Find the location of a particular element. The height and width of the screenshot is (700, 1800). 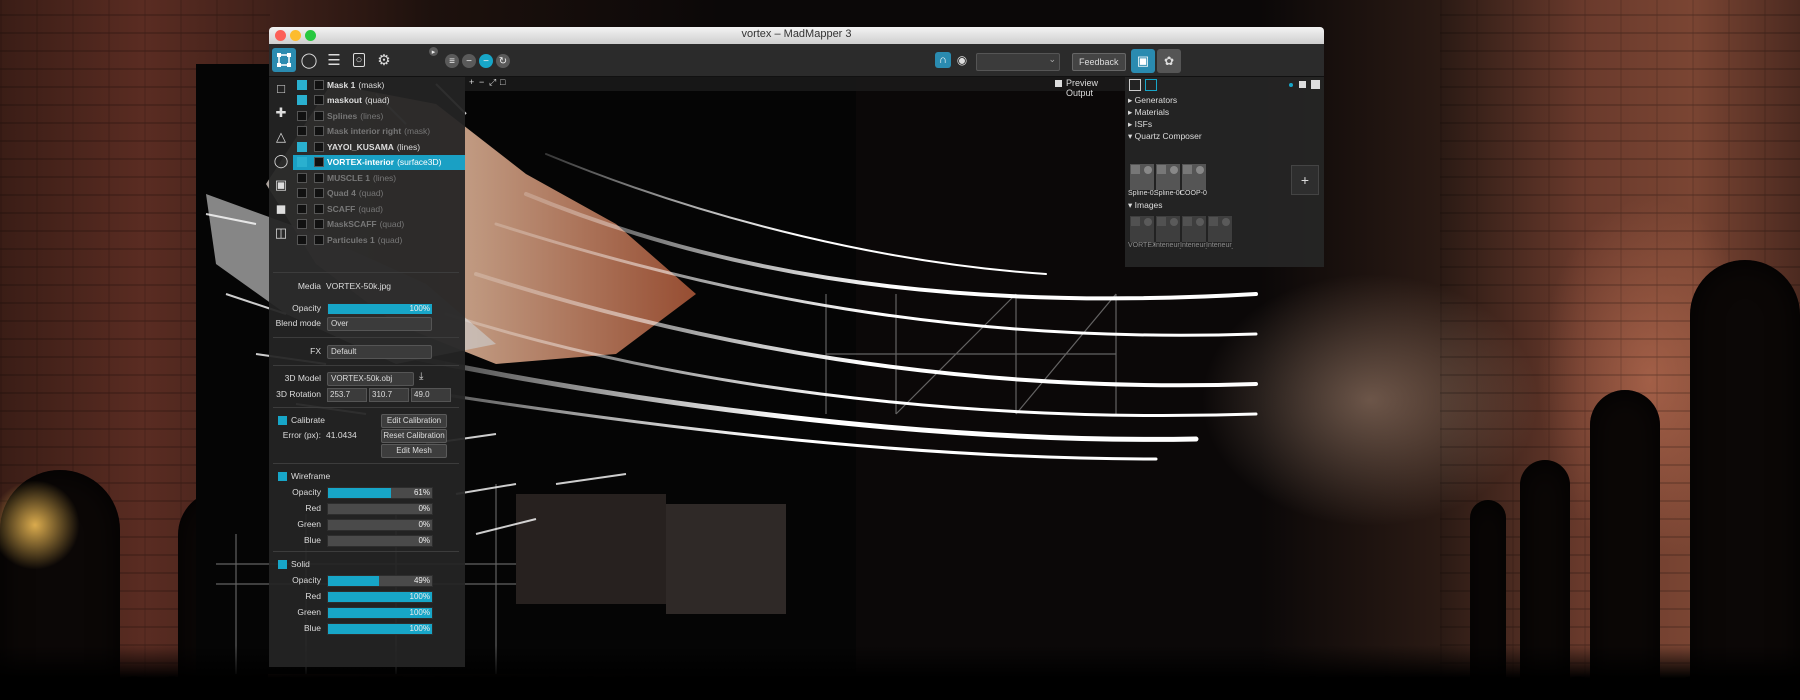

lights-mode-button: ◯ is located at coordinates (309, 60).